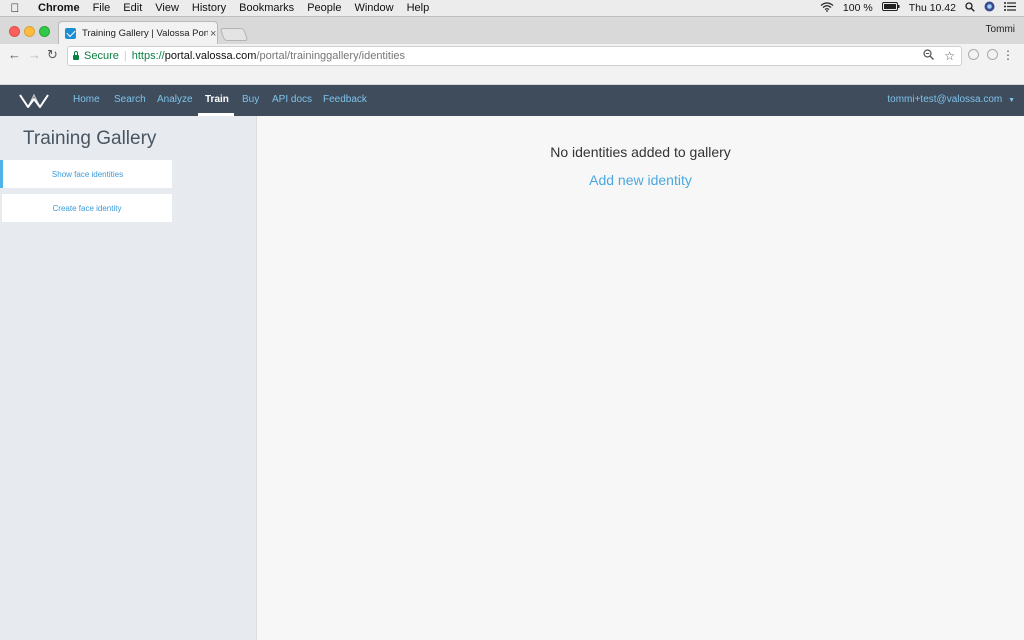  What do you see at coordinates (210, 56) in the screenshot?
I see `url-host: portal.valossa.com` at bounding box center [210, 56].